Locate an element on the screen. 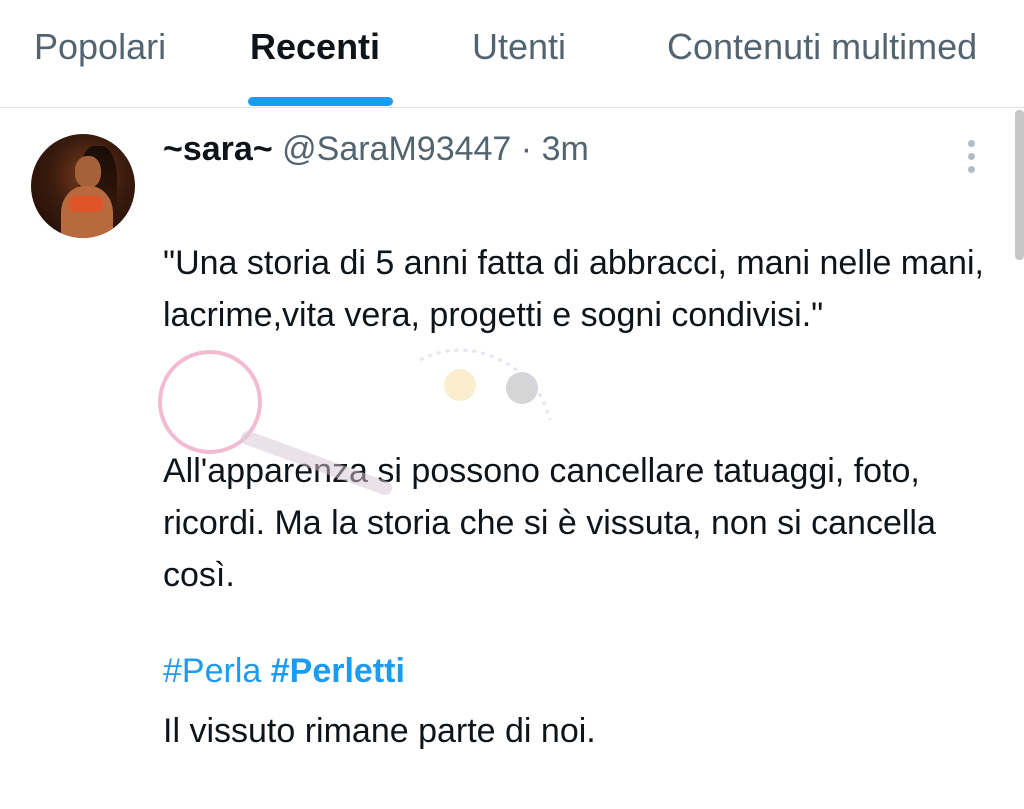 The image size is (1024, 809). tab-recenti: Recenti is located at coordinates (315, 47).